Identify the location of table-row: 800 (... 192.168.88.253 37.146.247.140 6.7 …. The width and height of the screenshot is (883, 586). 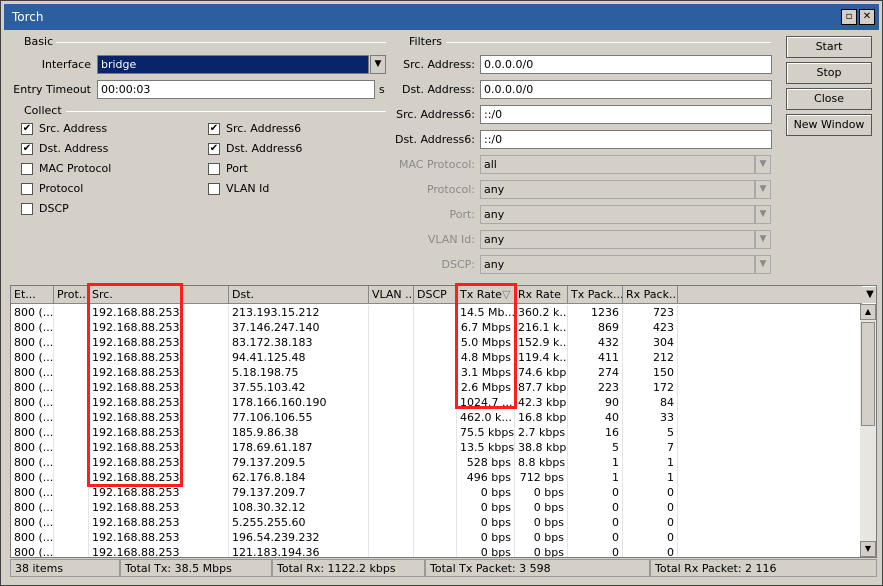
(436, 327).